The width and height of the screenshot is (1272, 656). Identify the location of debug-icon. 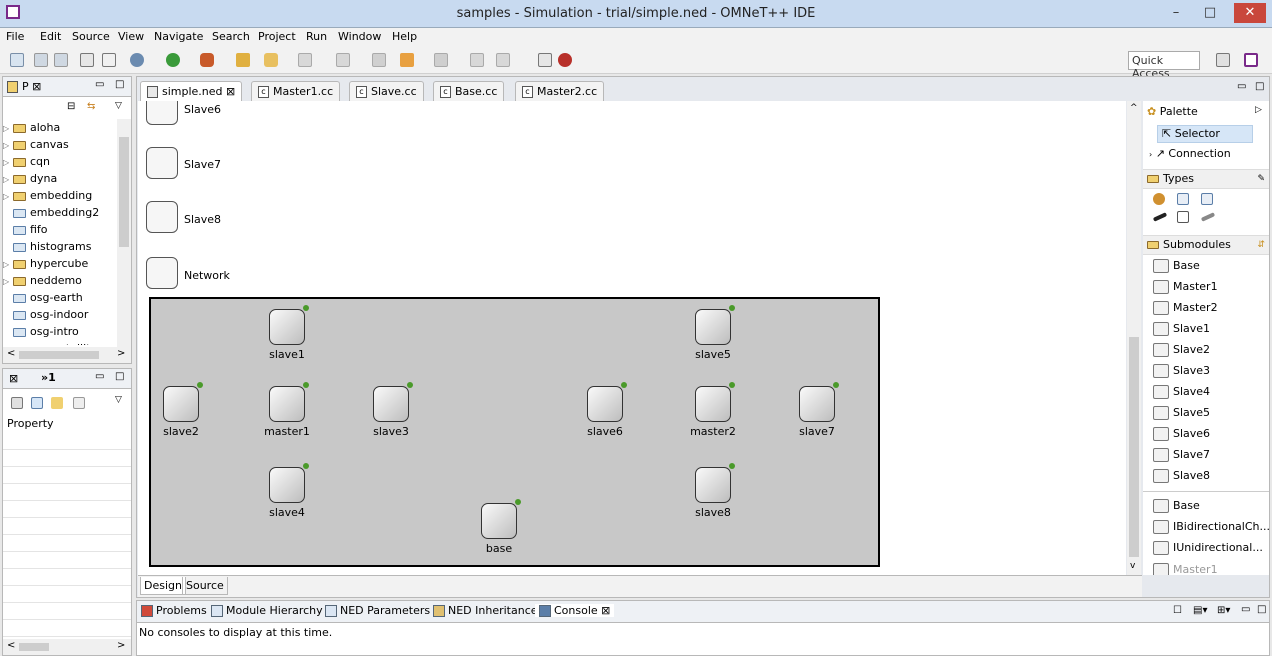
(137, 60).